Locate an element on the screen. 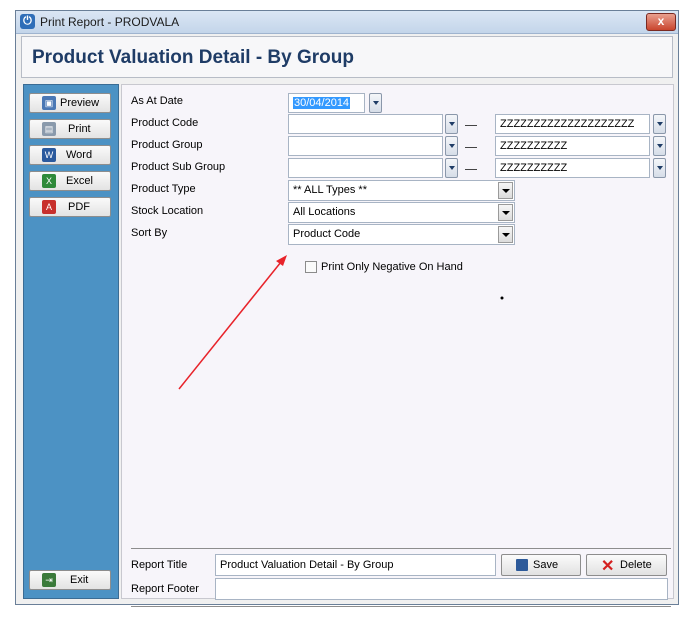  as-at-date-value: 30/04/2014 is located at coordinates (322, 103).